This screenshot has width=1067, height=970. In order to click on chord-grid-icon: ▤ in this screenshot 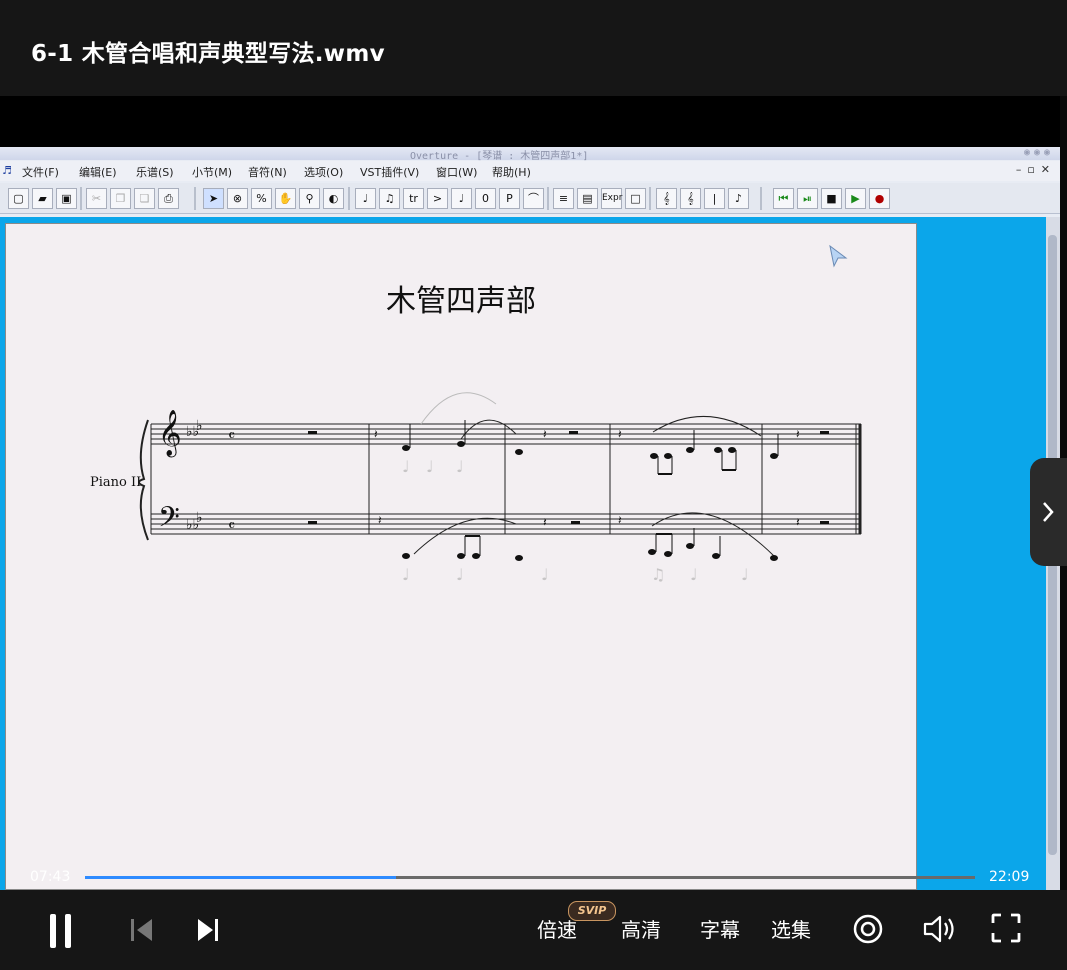, I will do `click(587, 198)`.